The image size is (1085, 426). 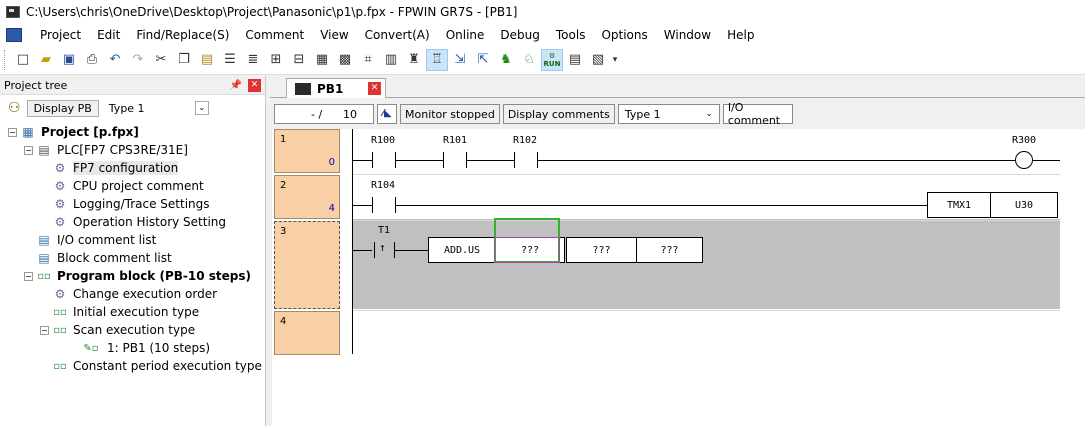 I want to click on undo-icon: ↶, so click(x=115, y=60).